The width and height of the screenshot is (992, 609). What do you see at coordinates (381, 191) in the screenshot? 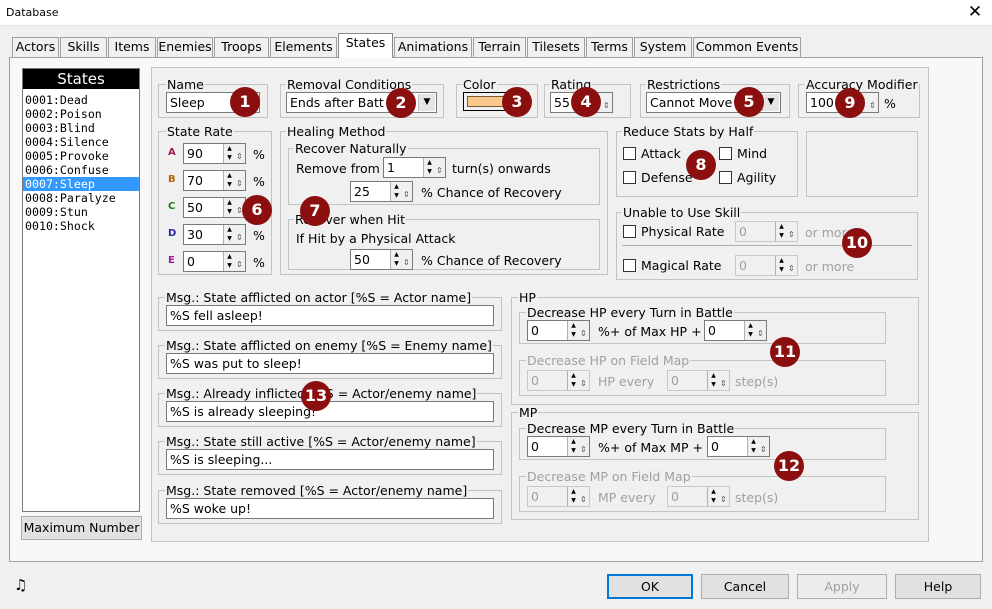
I see `natural-chance-stepper: 25 ▲ ▼ ⇕` at bounding box center [381, 191].